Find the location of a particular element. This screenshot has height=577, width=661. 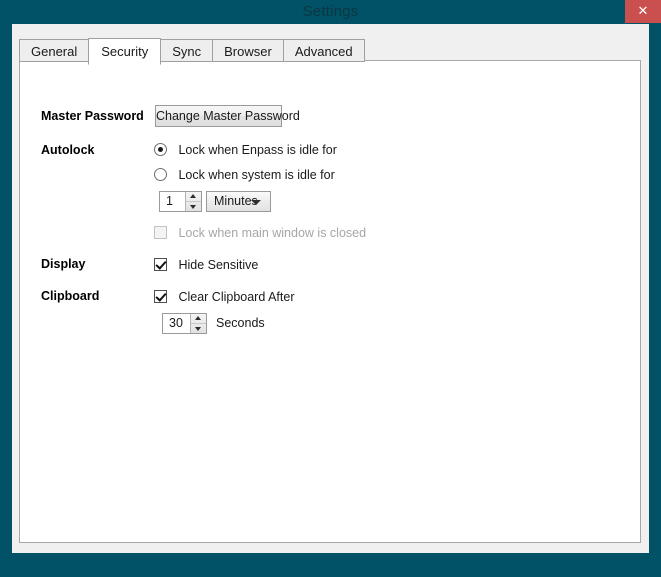

radio-lock-enpass-idle is located at coordinates (160, 149).